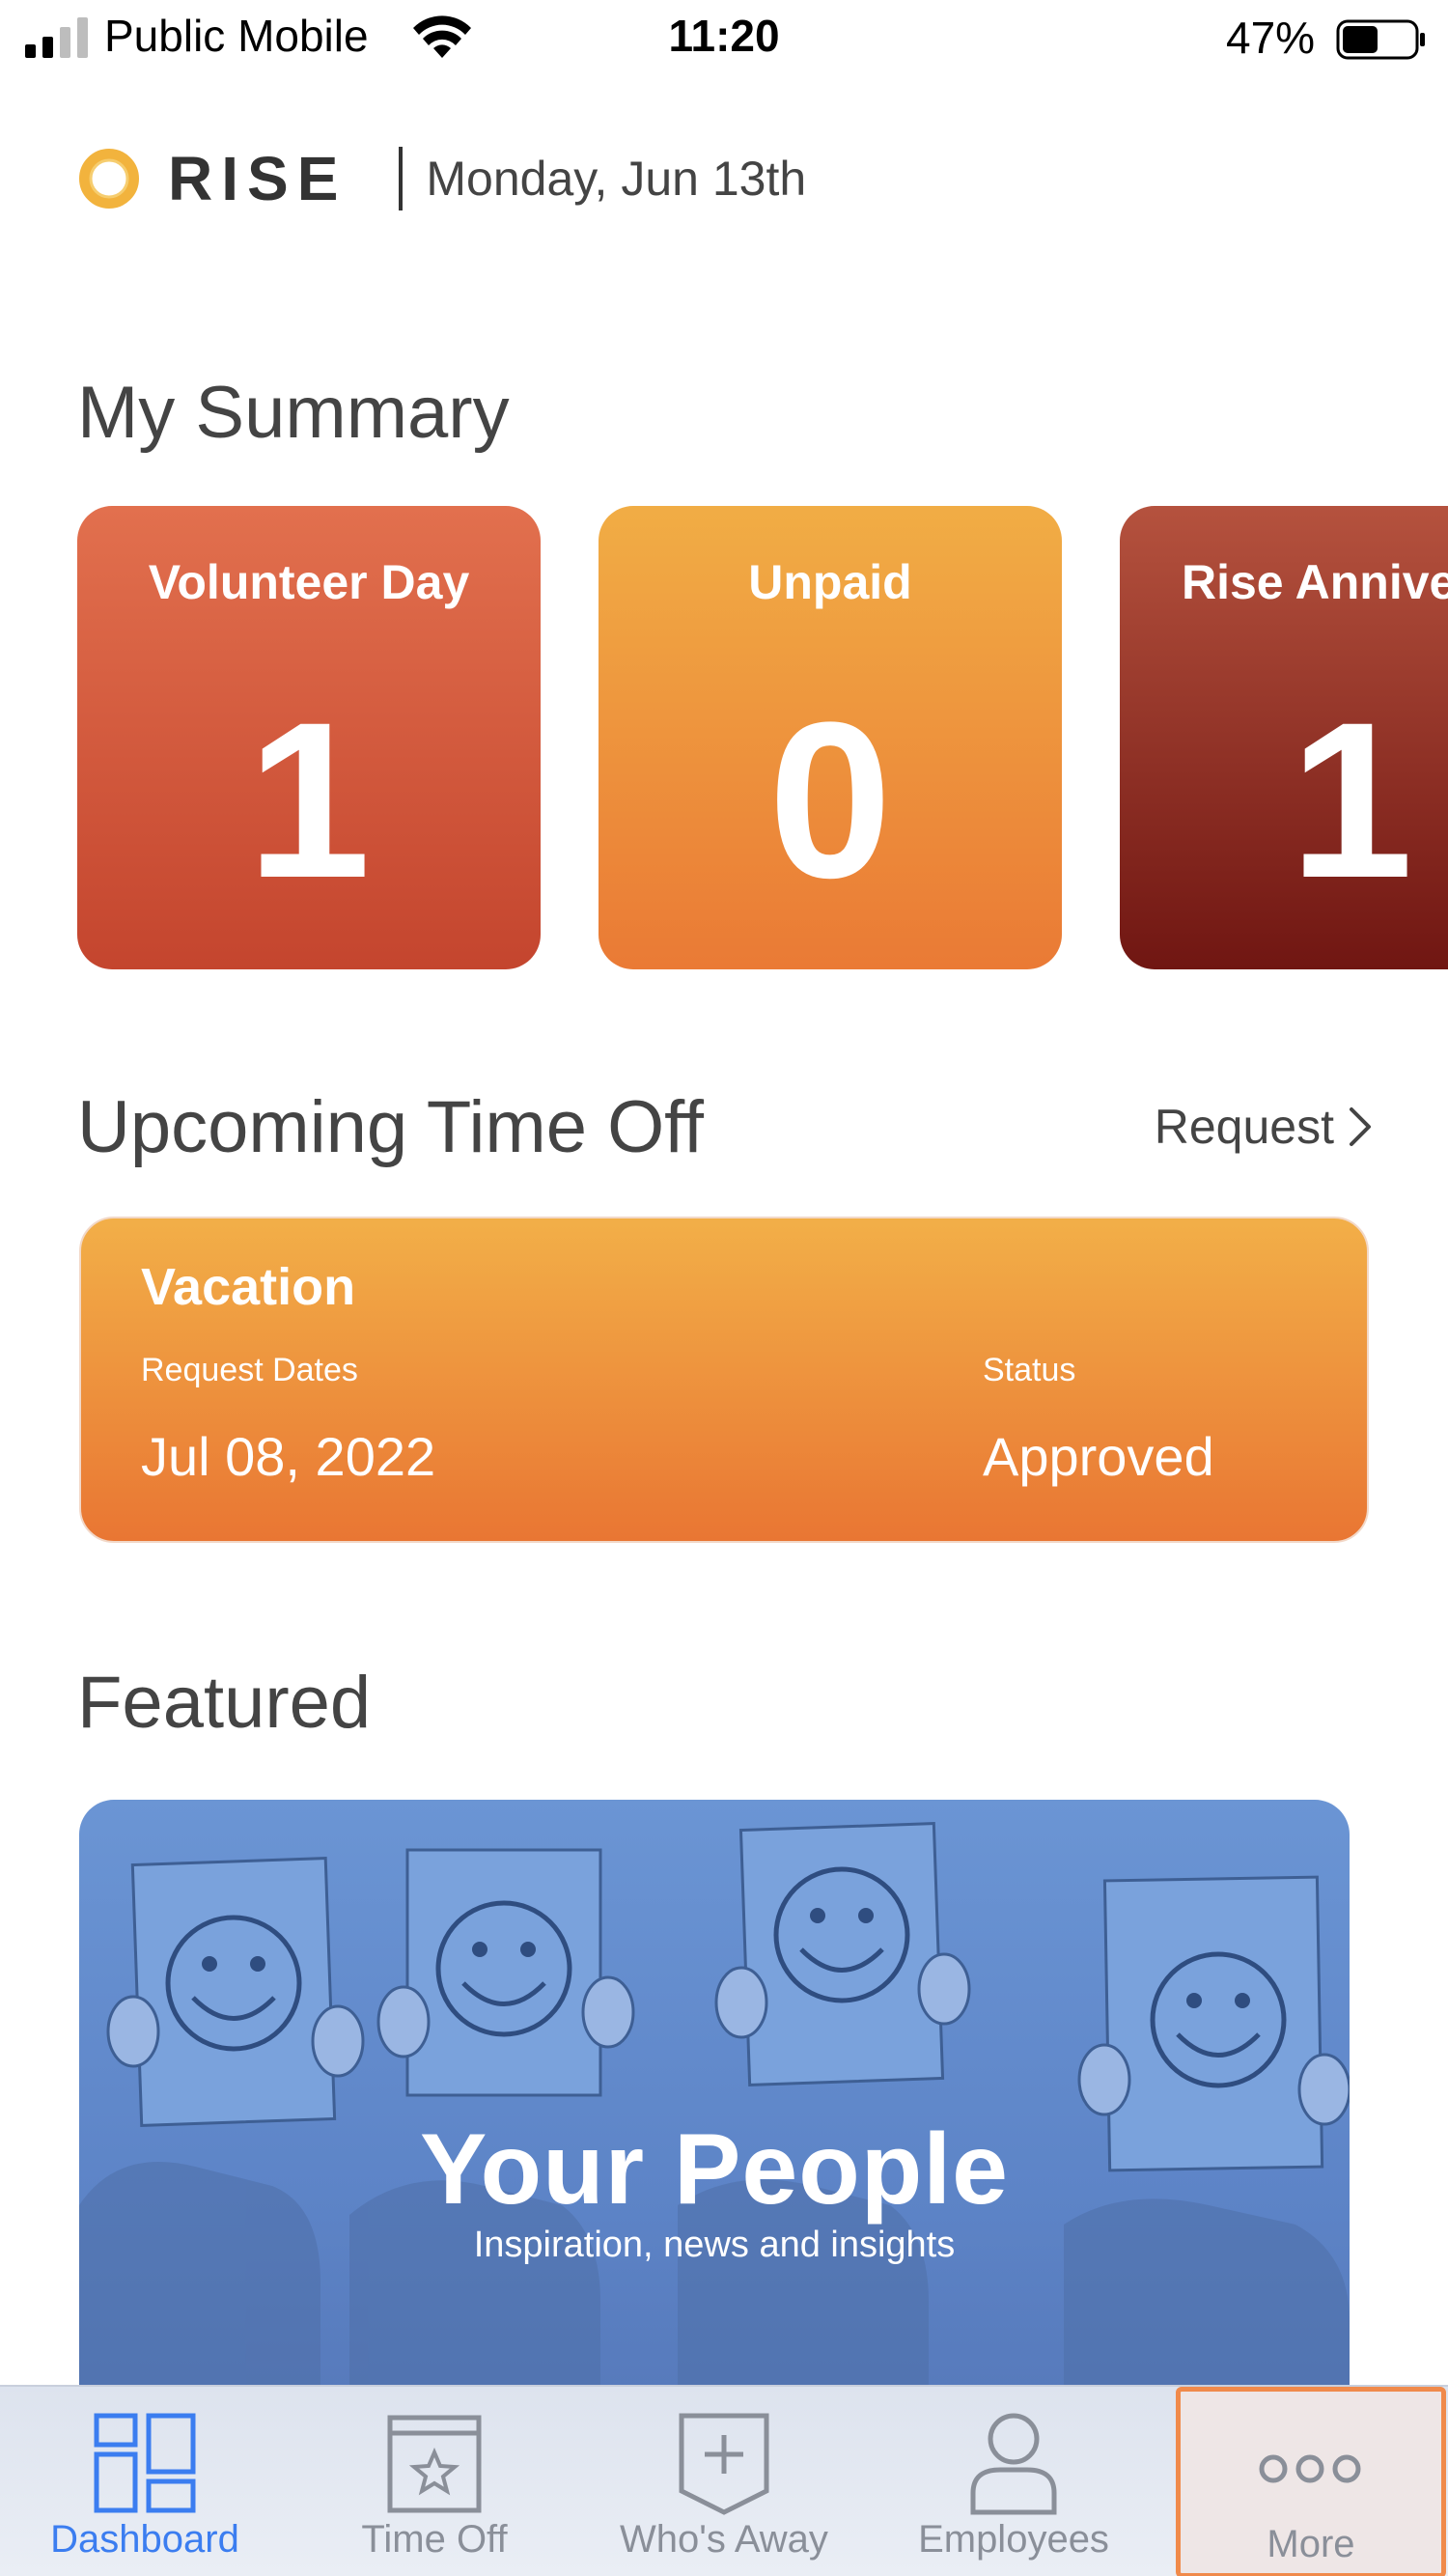  I want to click on tab-time-off: Time Off, so click(435, 2482).